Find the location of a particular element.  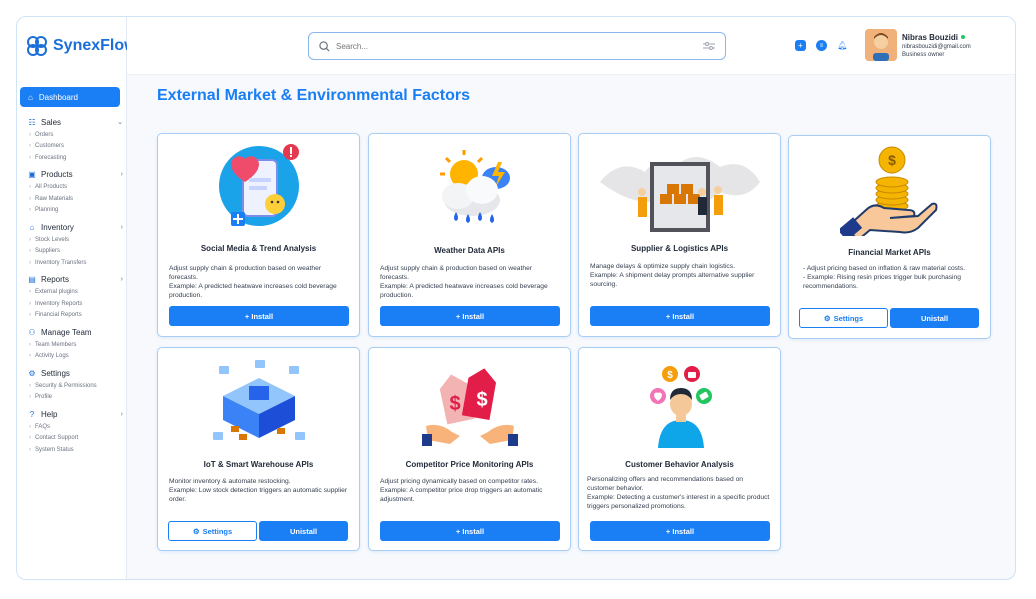

sidebar-item-help: ? Help › is located at coordinates (75, 414).